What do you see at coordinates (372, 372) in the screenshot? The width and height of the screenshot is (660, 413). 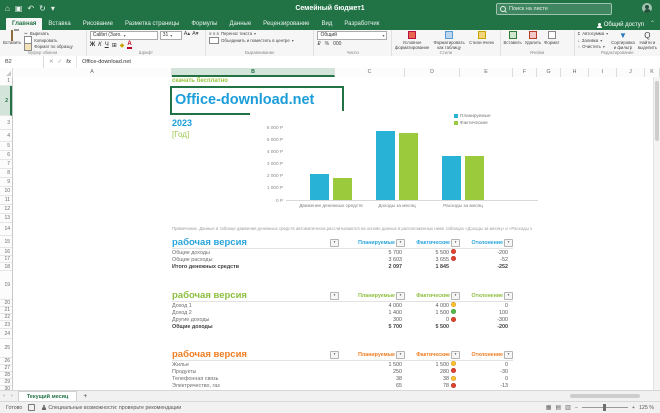 I see `planned-cell: 250` at bounding box center [372, 372].